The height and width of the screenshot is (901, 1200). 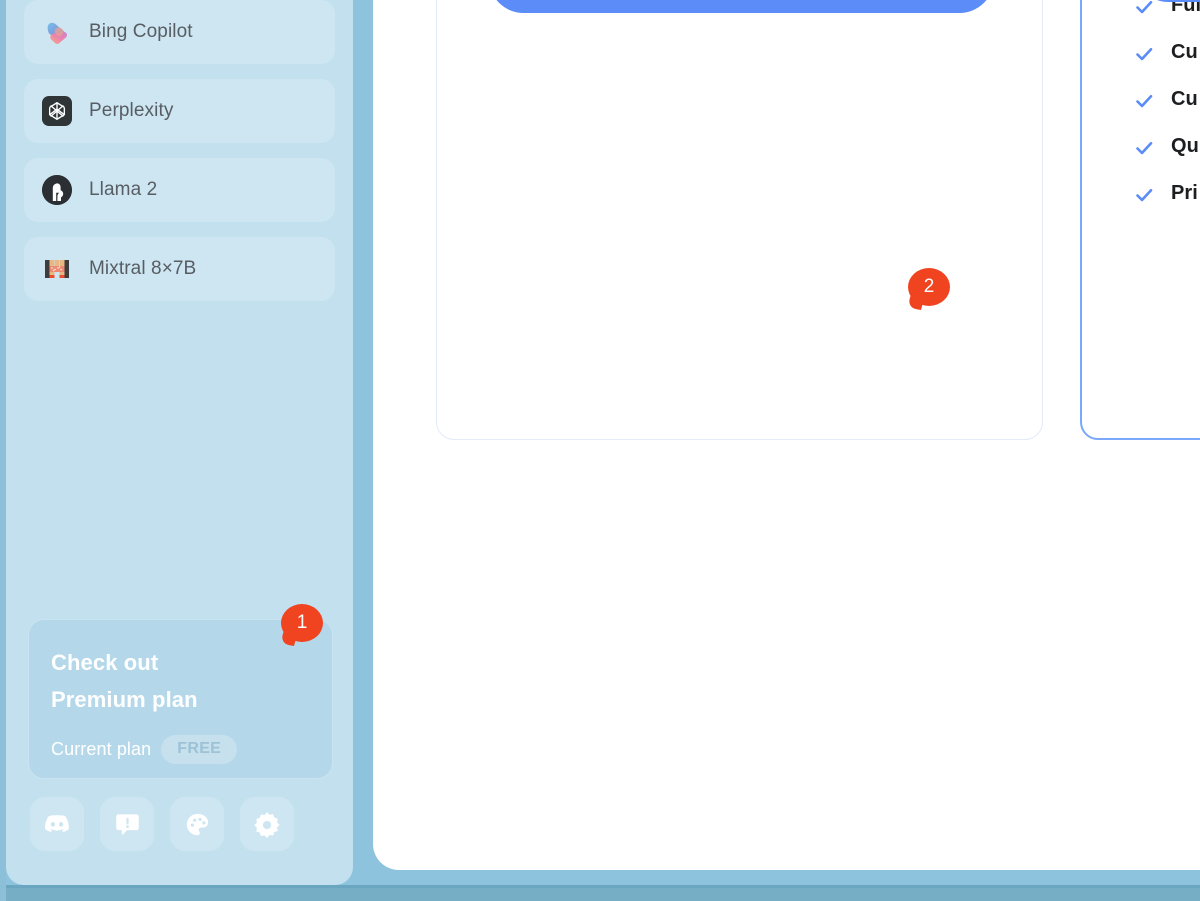 What do you see at coordinates (1167, 114) in the screenshot?
I see `premium-plan-feature-list: Ch Rea Ful` at bounding box center [1167, 114].